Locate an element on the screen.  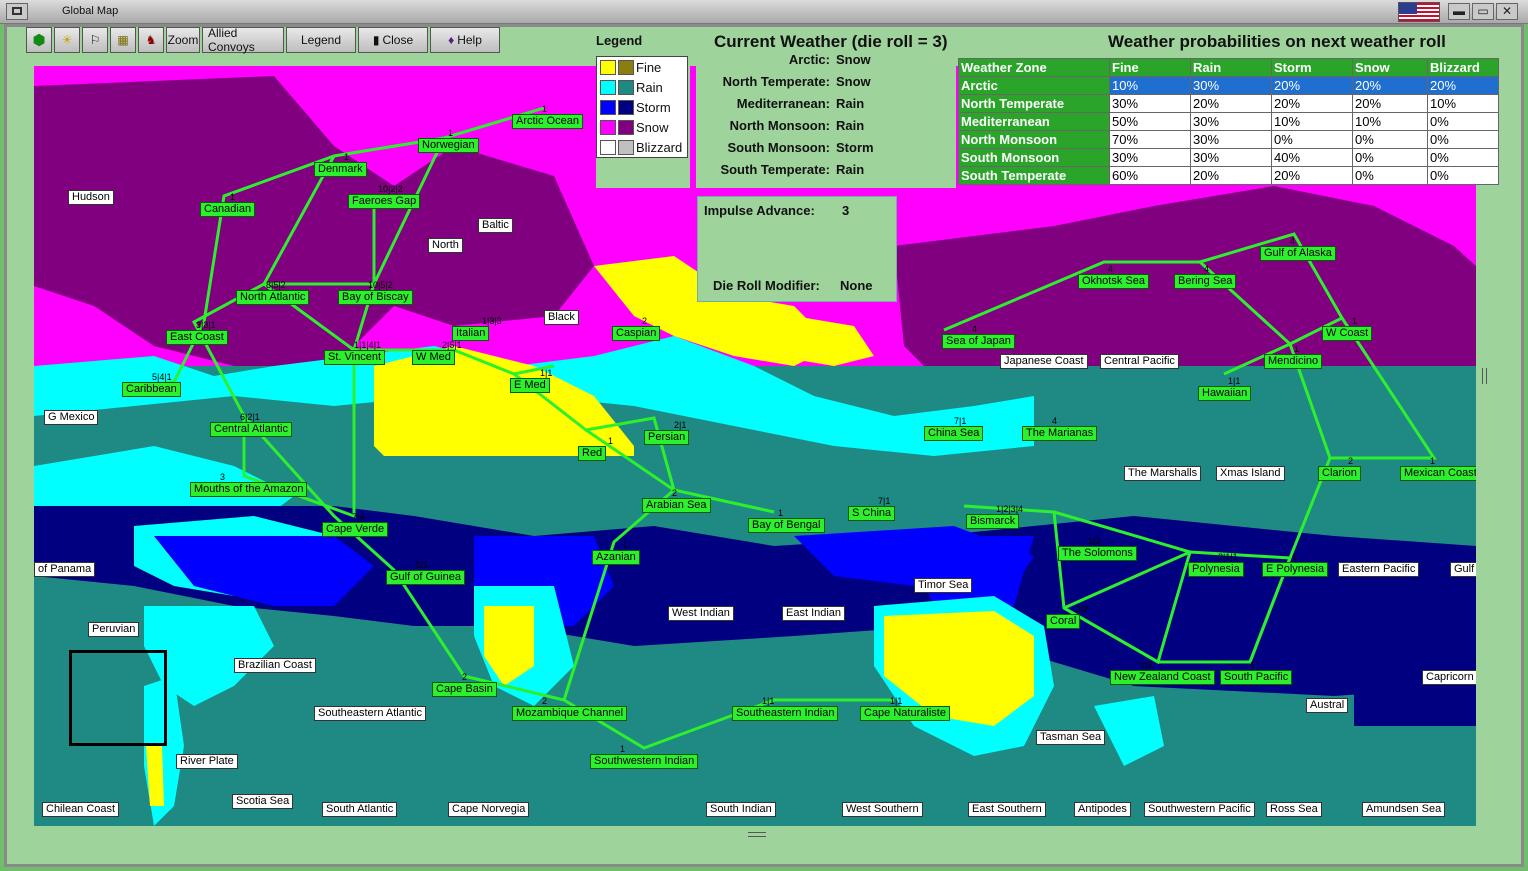
sea-zone-label: The Solomons is located at coordinates (1097, 553).